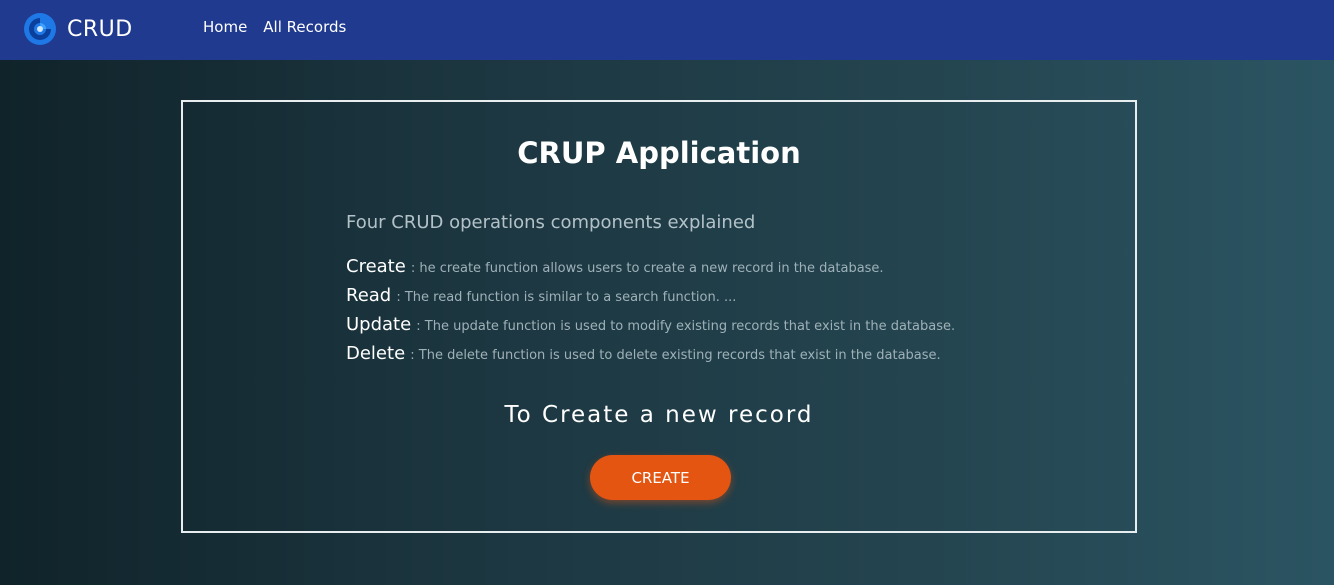  I want to click on nav-links: Home All Records, so click(274, 27).